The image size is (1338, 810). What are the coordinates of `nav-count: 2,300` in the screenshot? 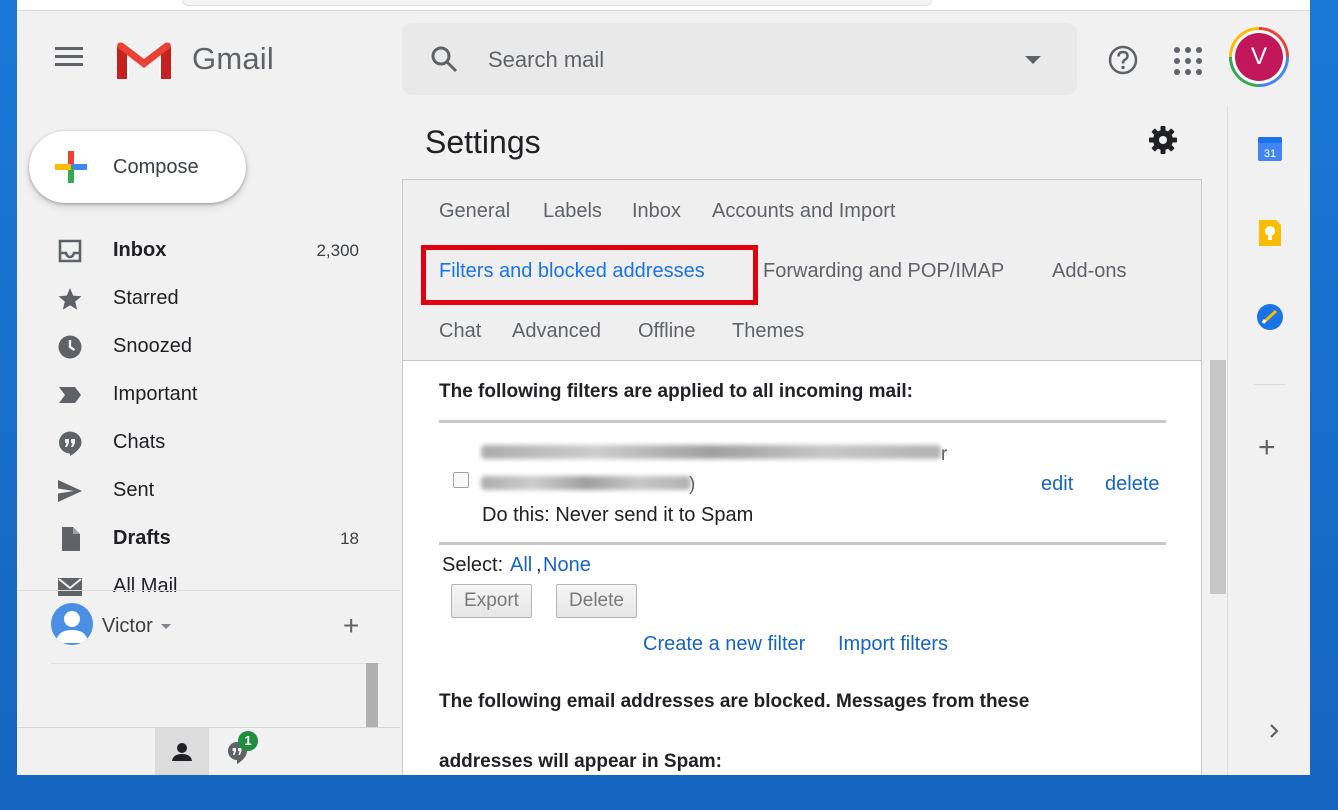 It's located at (337, 250).